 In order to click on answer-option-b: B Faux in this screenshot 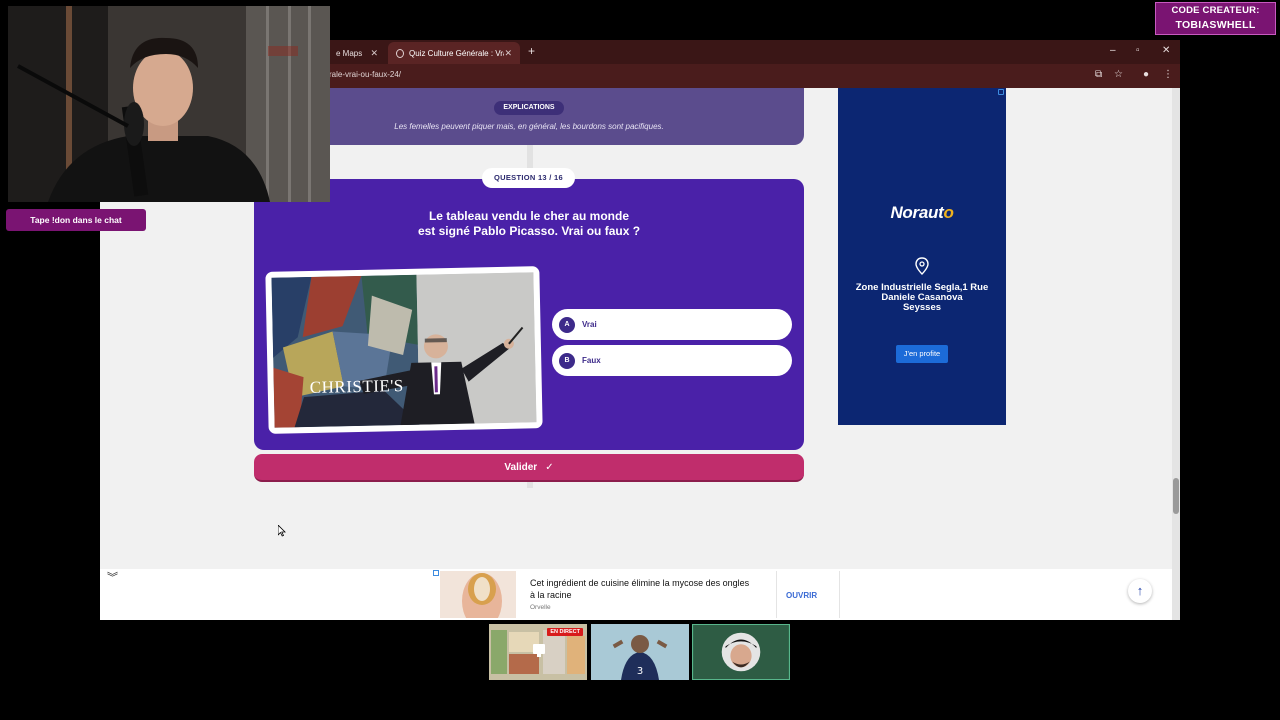, I will do `click(672, 360)`.